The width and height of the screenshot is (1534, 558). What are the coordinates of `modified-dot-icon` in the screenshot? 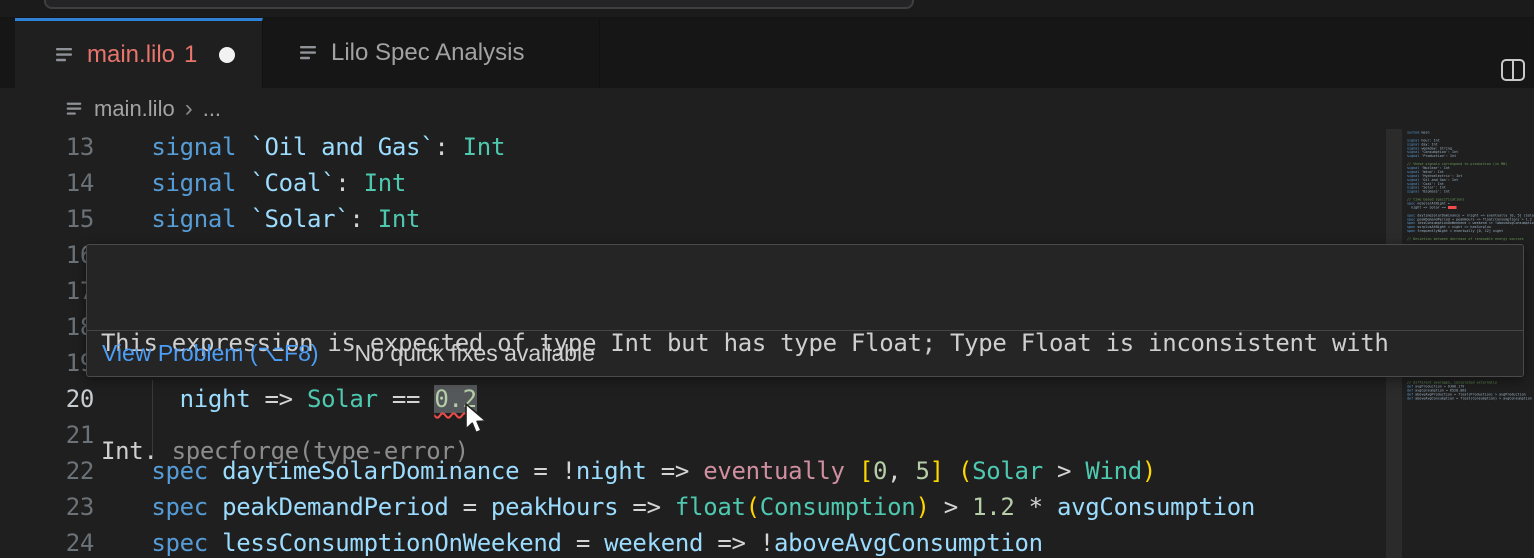 It's located at (227, 54).